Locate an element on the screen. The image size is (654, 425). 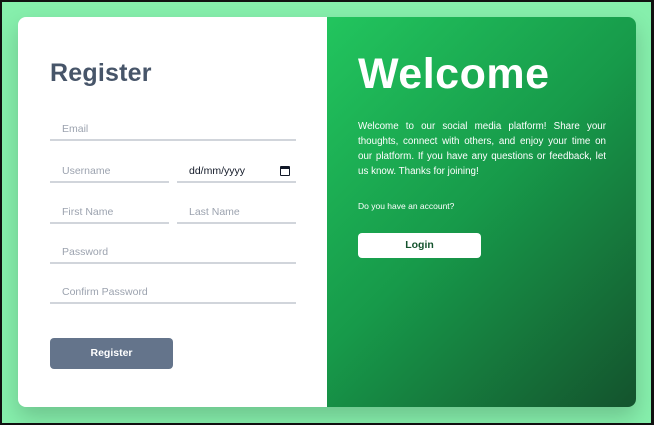
confirm-password-placeholder: Confirm Password is located at coordinates (105, 292).